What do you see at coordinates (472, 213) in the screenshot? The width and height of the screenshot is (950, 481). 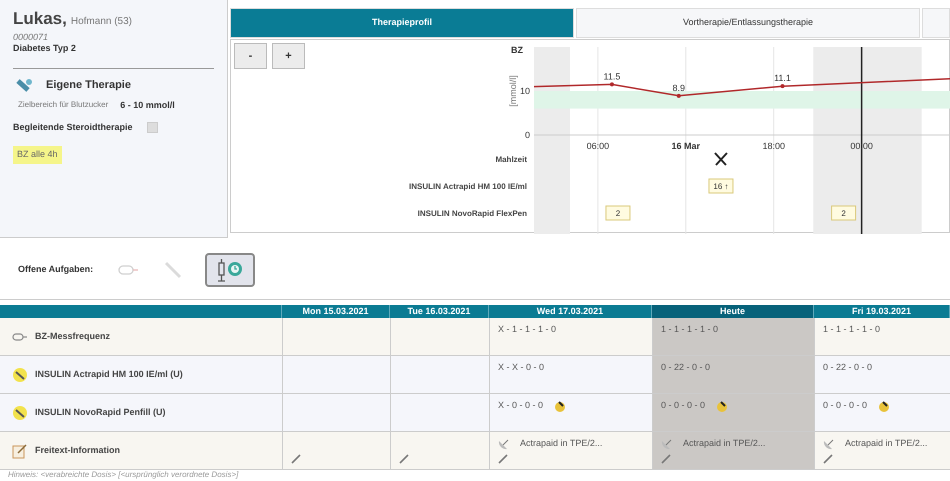 I see `row-label: INSULIN NovoRapid FlexPen` at bounding box center [472, 213].